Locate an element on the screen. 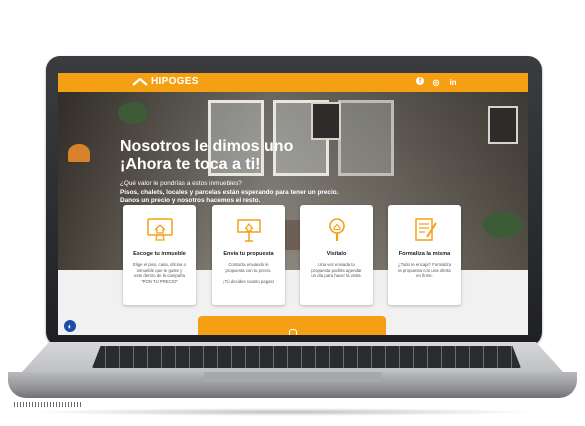 This screenshot has height=426, width=585. laptop-front is located at coordinates (292, 389).